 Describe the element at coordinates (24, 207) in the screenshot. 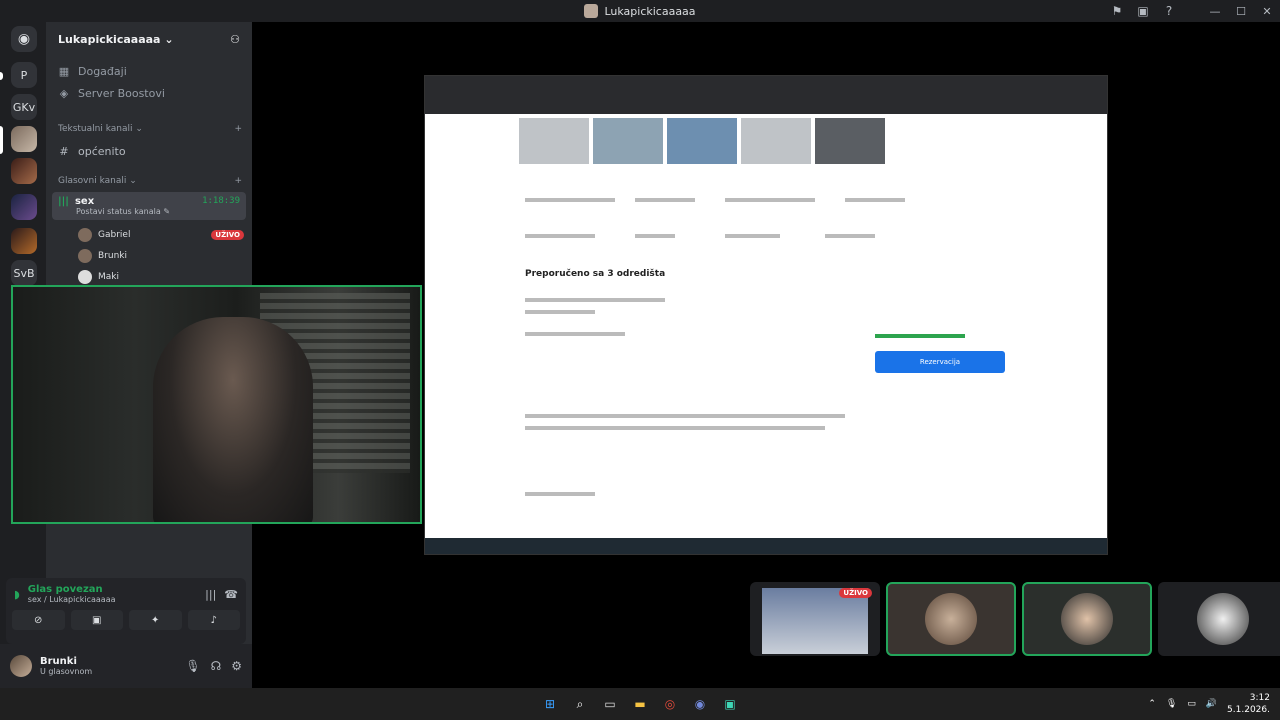

I see `server-folder` at that location.